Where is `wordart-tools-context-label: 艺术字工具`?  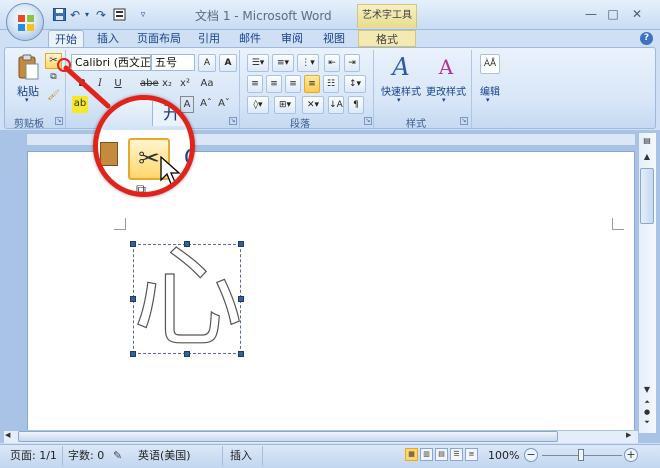
wordart-tools-context-label: 艺术字工具 is located at coordinates (387, 16).